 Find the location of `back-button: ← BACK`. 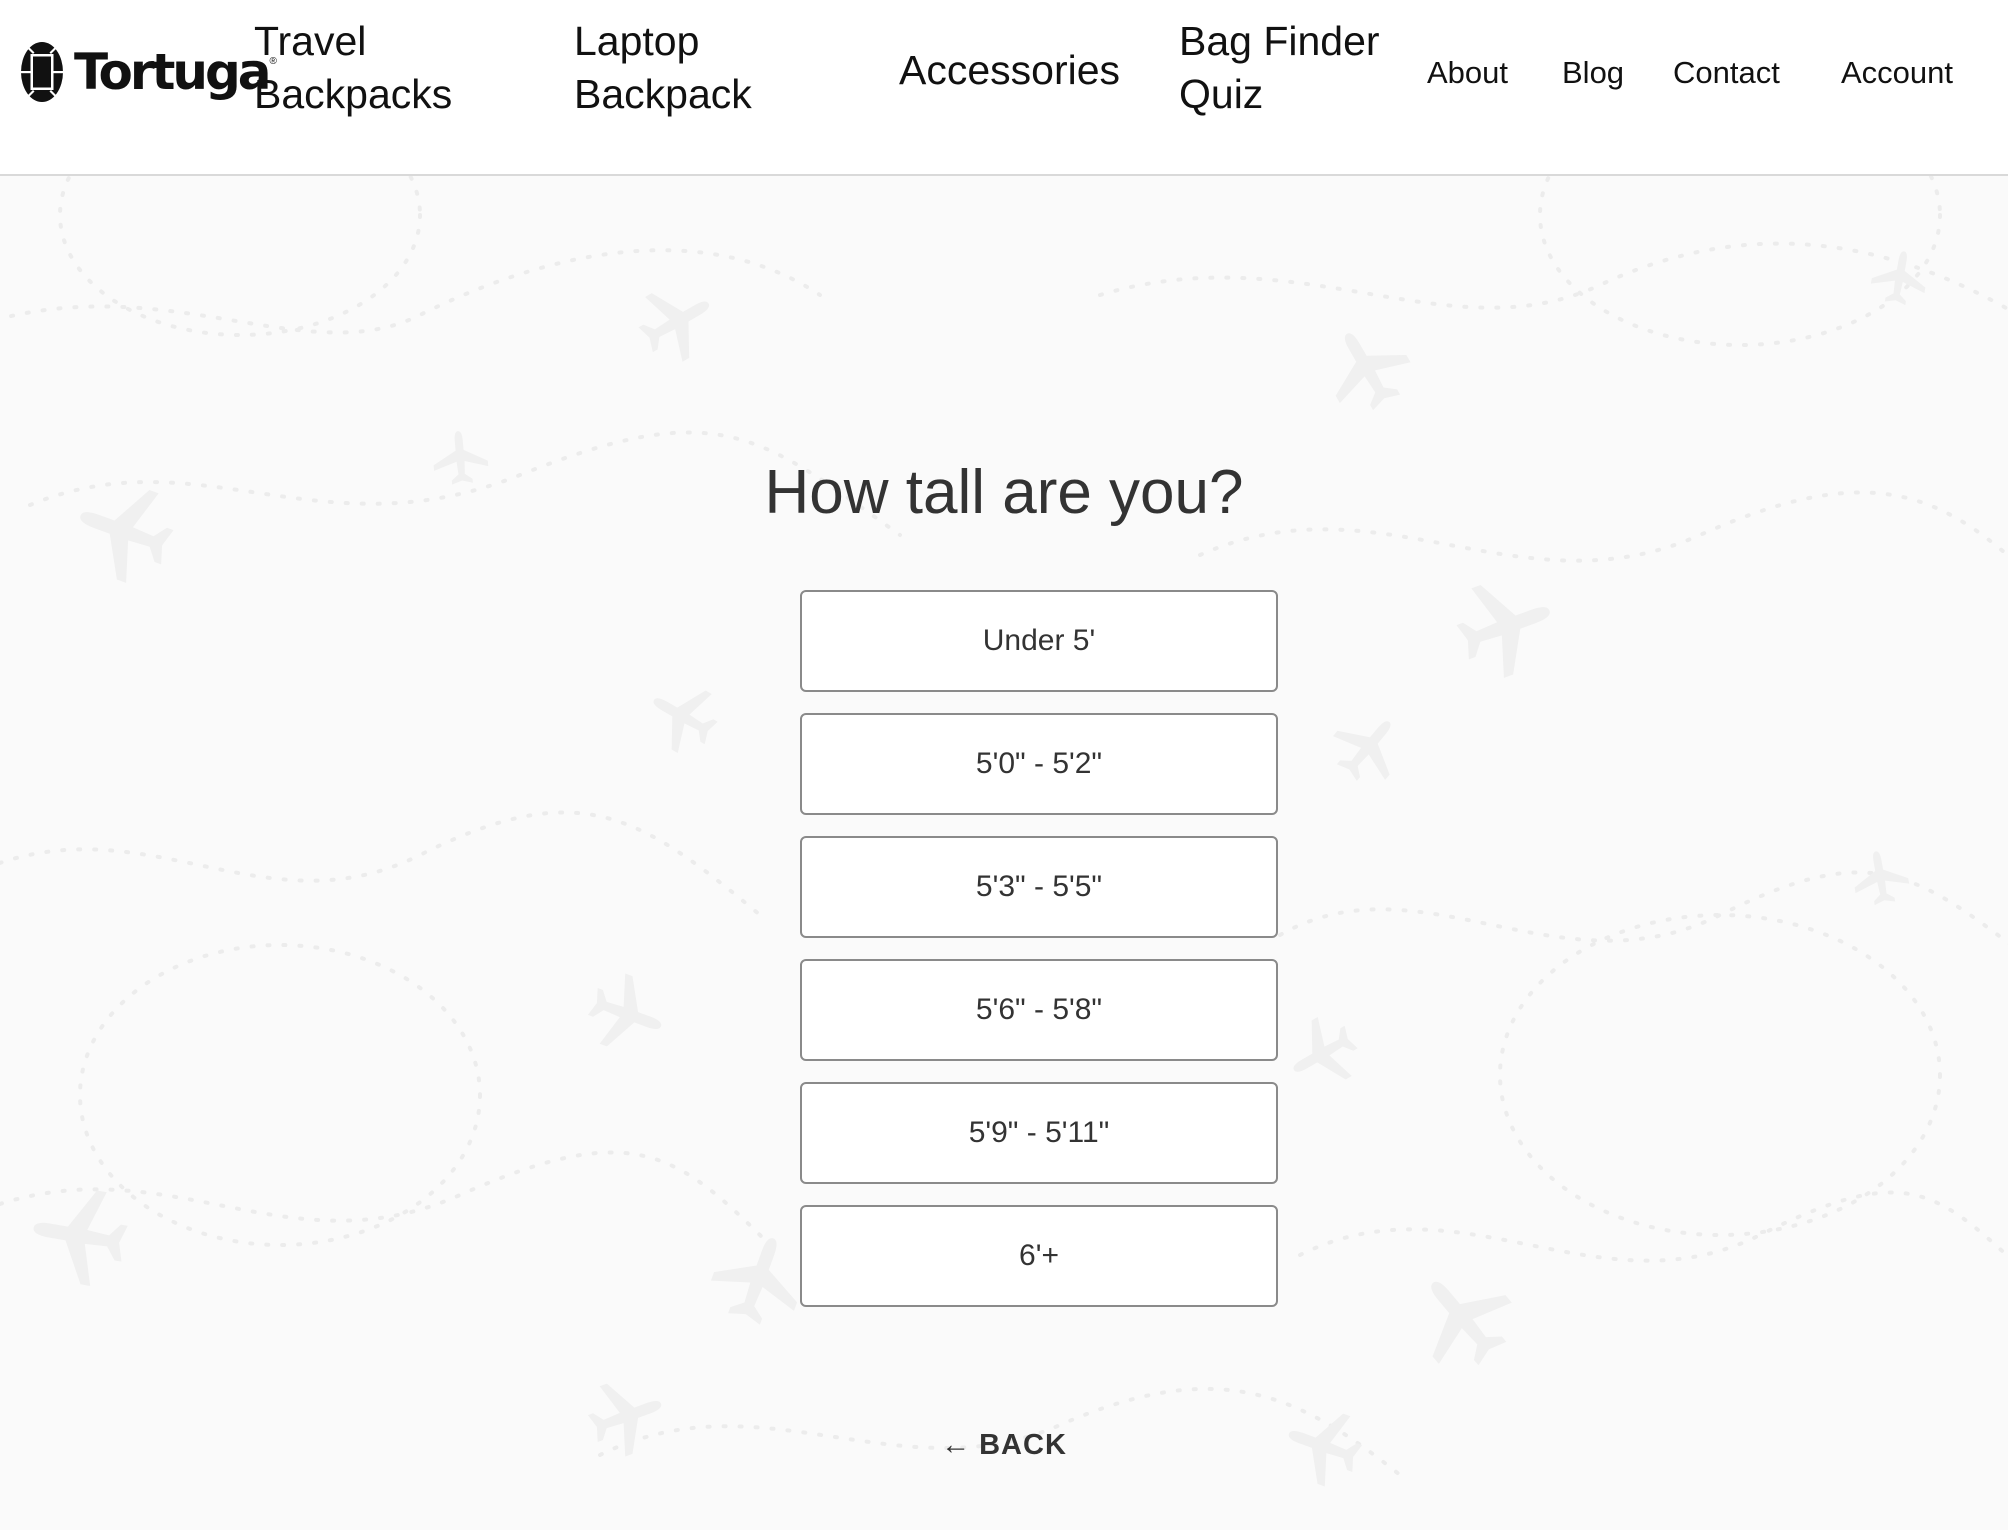

back-button: ← BACK is located at coordinates (1004, 1445).